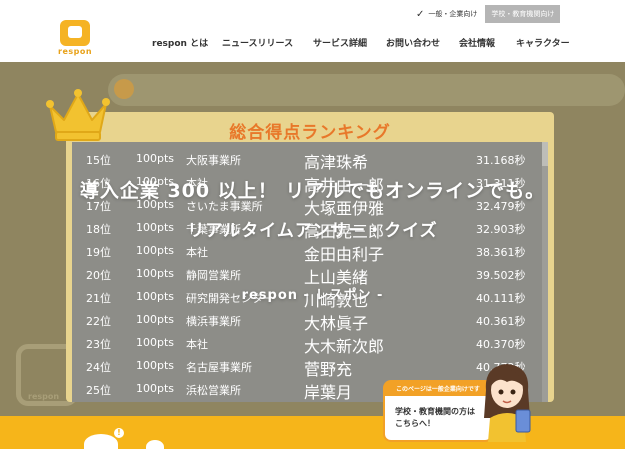 This screenshot has height=449, width=625. Describe the element at coordinates (501, 344) in the screenshot. I see `time-cell: 40.370秒` at that location.